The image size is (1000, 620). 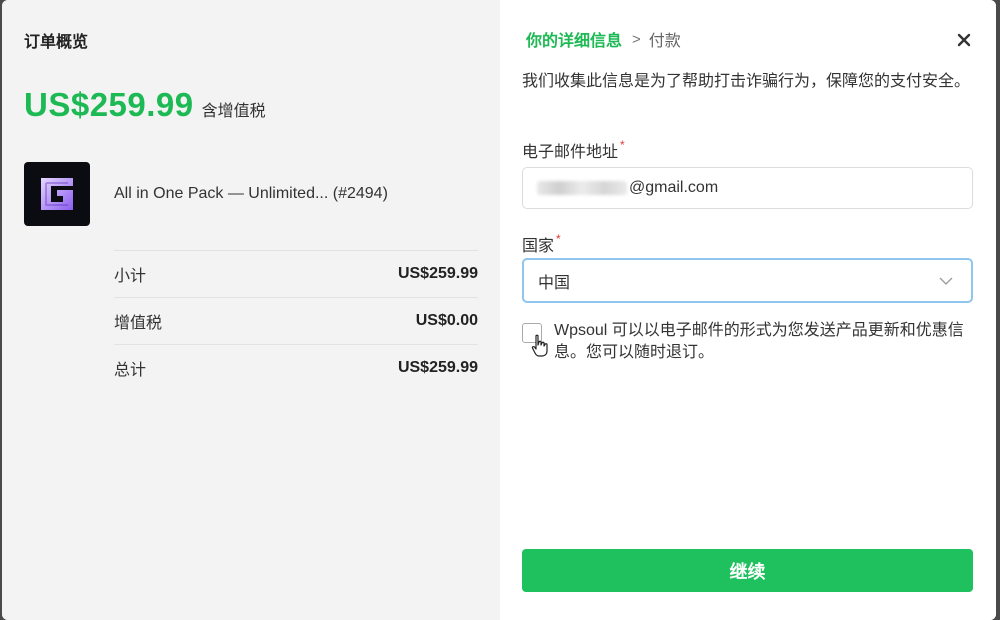 I want to click on email-redacted, so click(x=582, y=188).